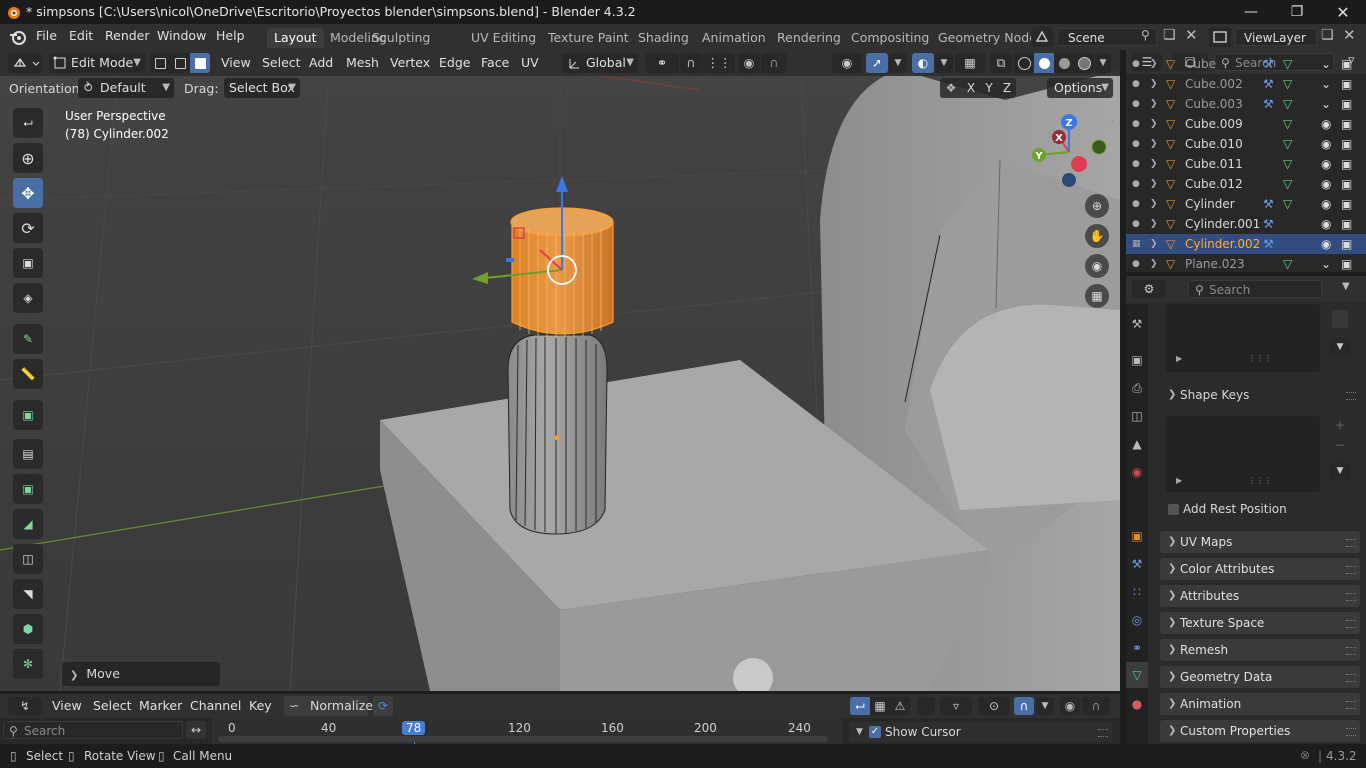 This screenshot has width=1366, height=768. What do you see at coordinates (236, 63) in the screenshot?
I see `menu-view: View` at bounding box center [236, 63].